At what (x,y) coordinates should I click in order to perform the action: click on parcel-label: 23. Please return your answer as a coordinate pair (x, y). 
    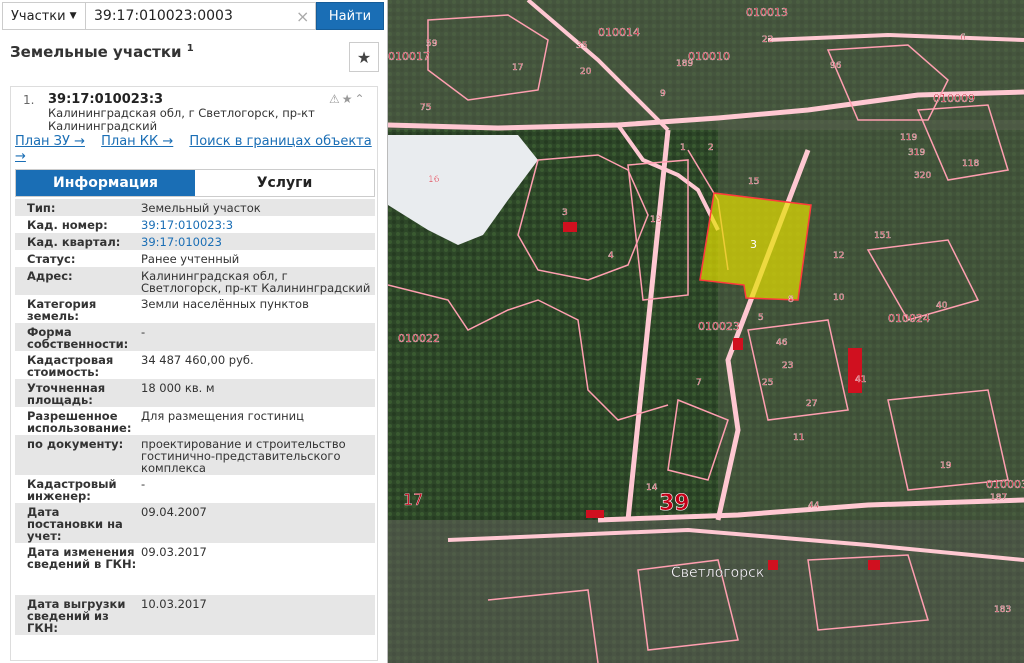
    Looking at the image, I should click on (787, 366).